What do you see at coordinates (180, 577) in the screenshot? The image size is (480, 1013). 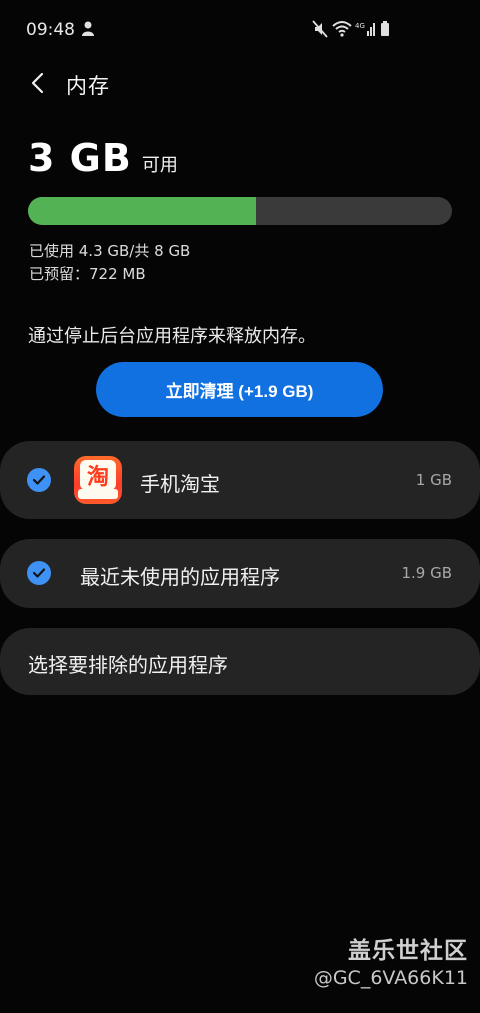 I see `recent-apps-label: 最近未使用的应用程序` at bounding box center [180, 577].